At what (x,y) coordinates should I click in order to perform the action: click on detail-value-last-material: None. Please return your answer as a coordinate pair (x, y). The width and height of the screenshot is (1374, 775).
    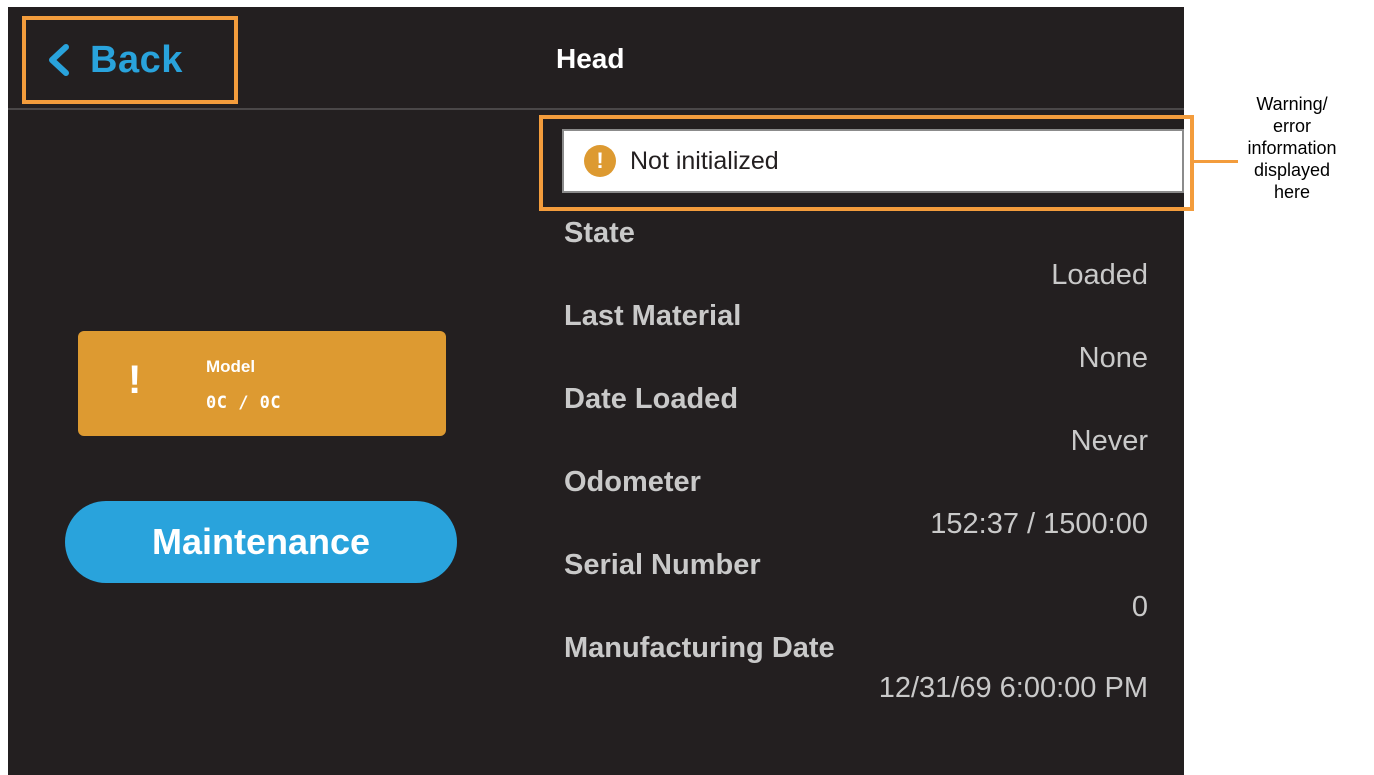
    Looking at the image, I should click on (1113, 358).